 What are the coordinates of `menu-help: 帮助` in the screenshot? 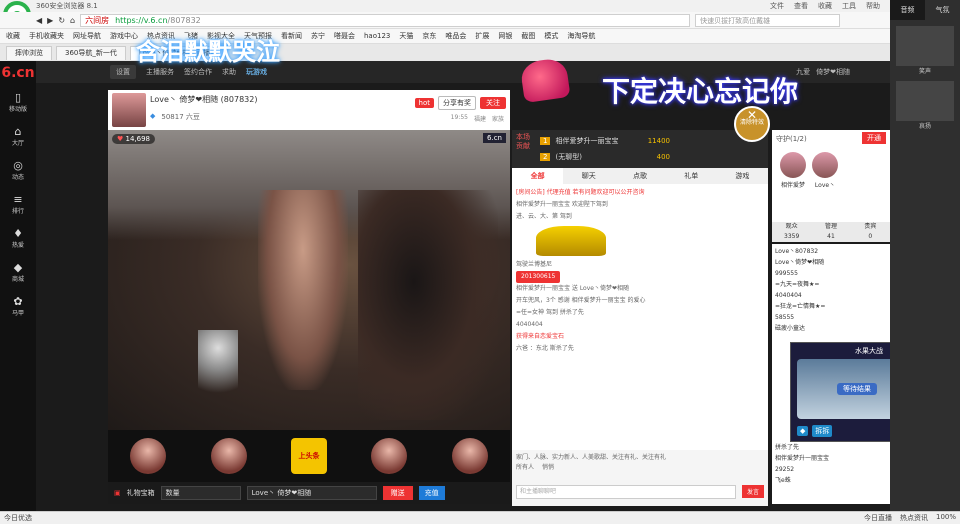 It's located at (873, 6).